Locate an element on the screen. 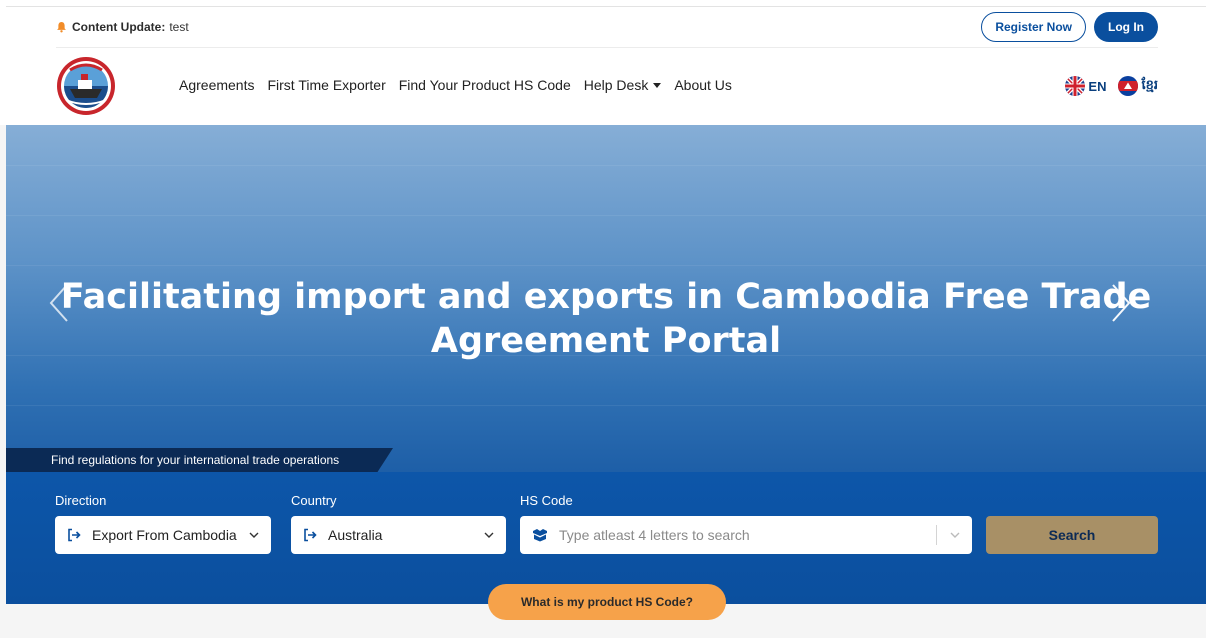 This screenshot has width=1206, height=638. nav-agreements: Agreements is located at coordinates (216, 85).